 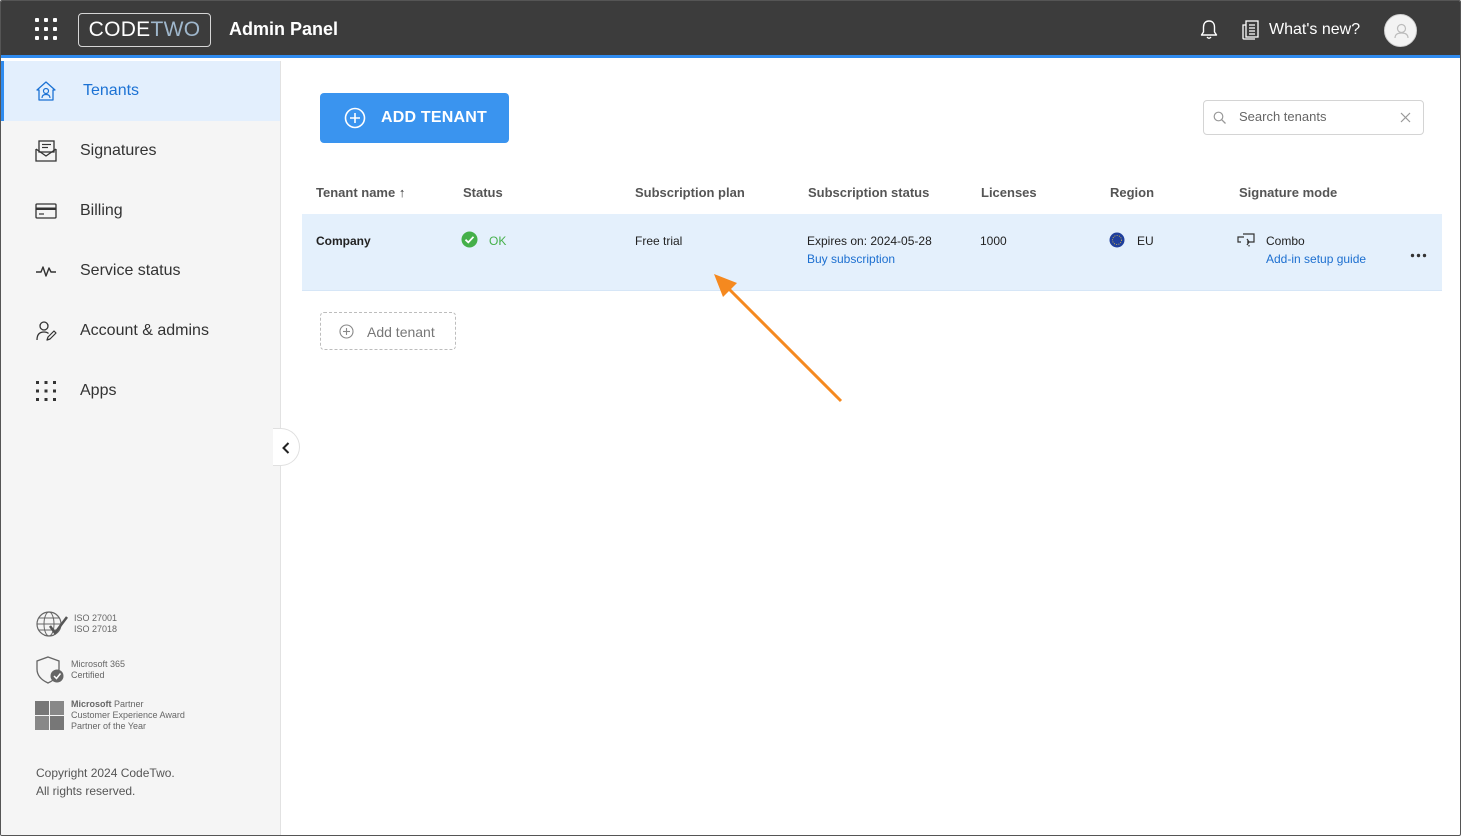 I want to click on eu-flag-icon, so click(x=1117, y=240).